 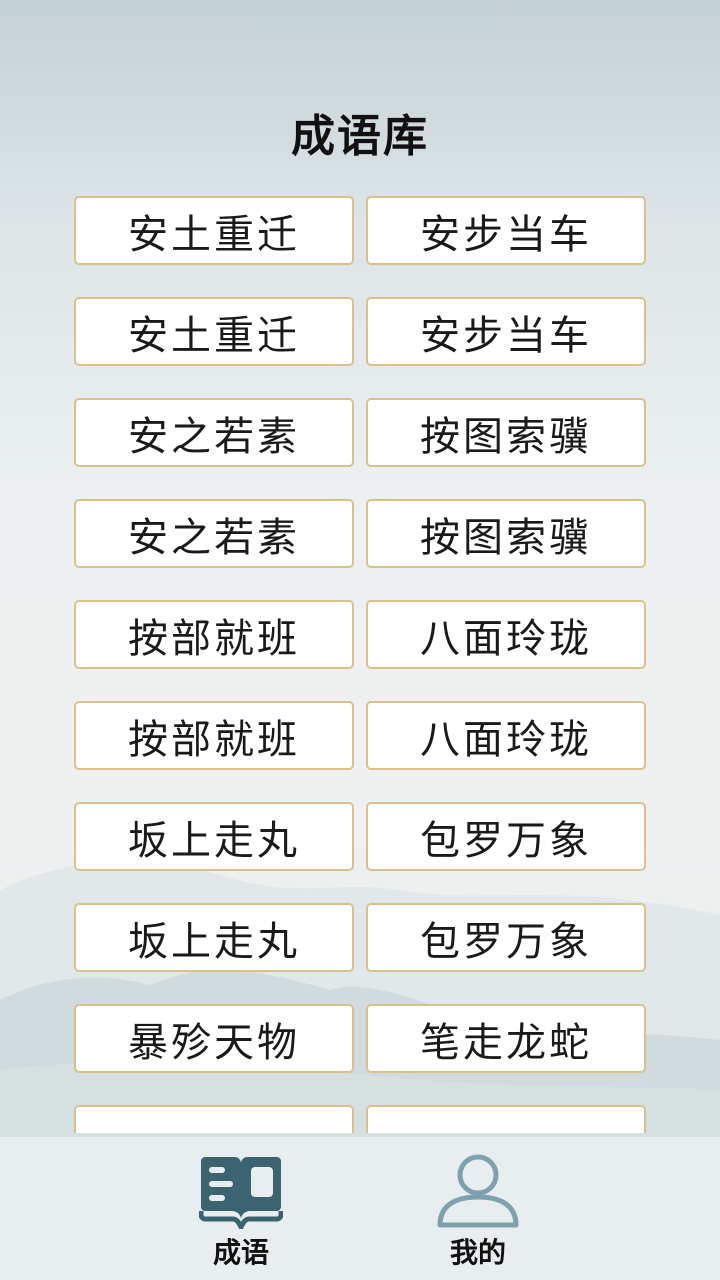 What do you see at coordinates (241, 1193) in the screenshot?
I see `book-icon` at bounding box center [241, 1193].